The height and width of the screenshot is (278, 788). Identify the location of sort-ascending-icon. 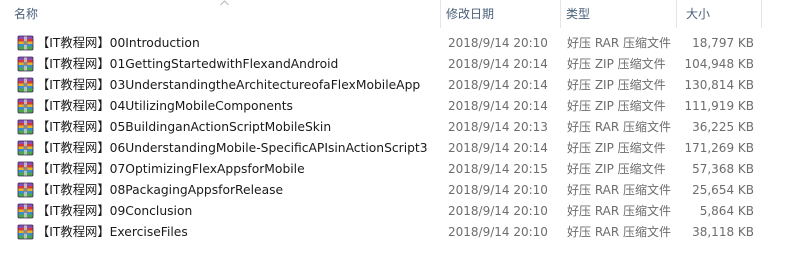
(224, 3).